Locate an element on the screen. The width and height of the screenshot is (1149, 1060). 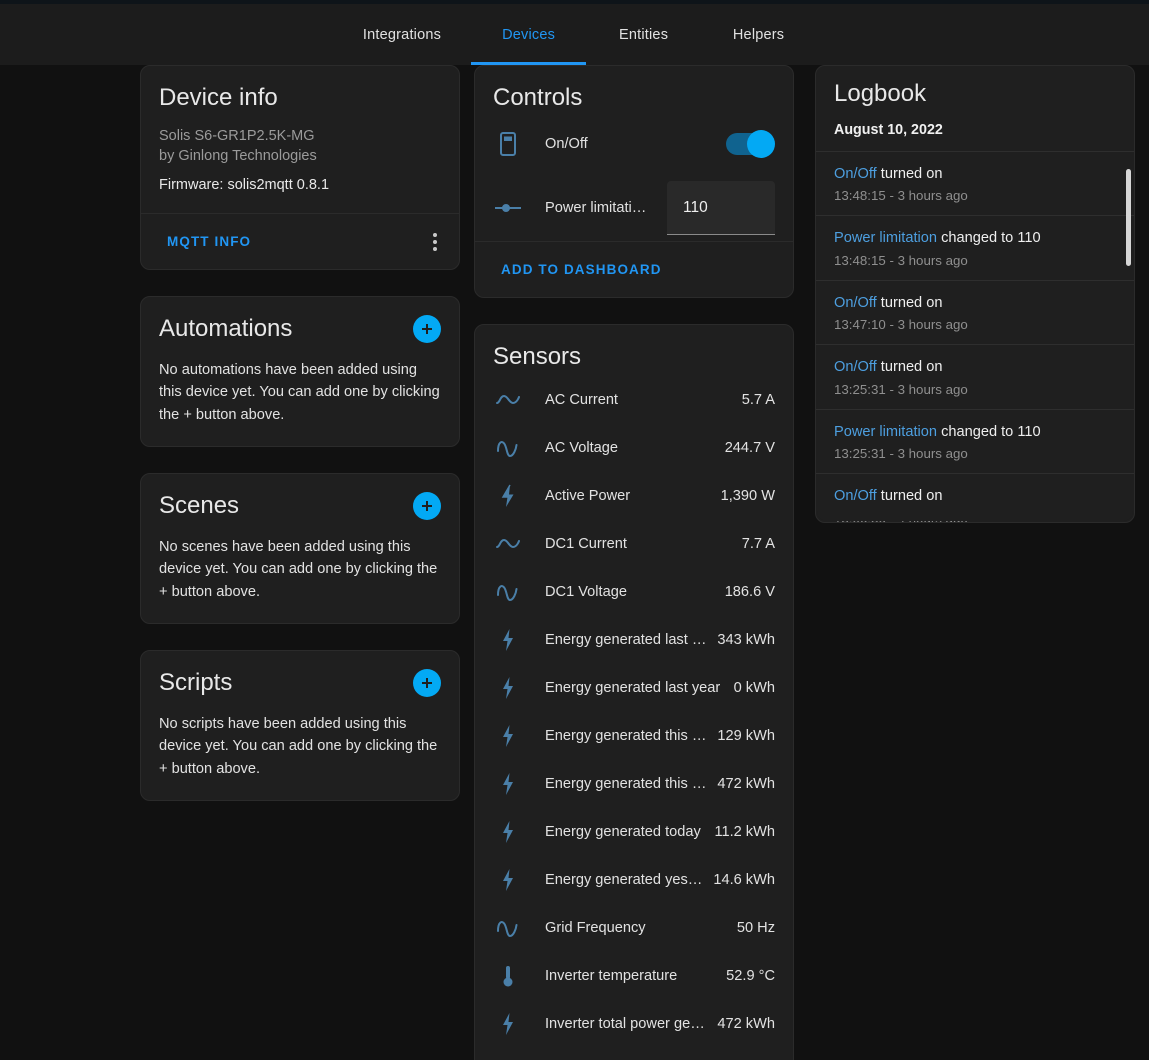
logbook-entry: On/Off turned on 13:47:10 - 3 hours ago is located at coordinates (975, 311).